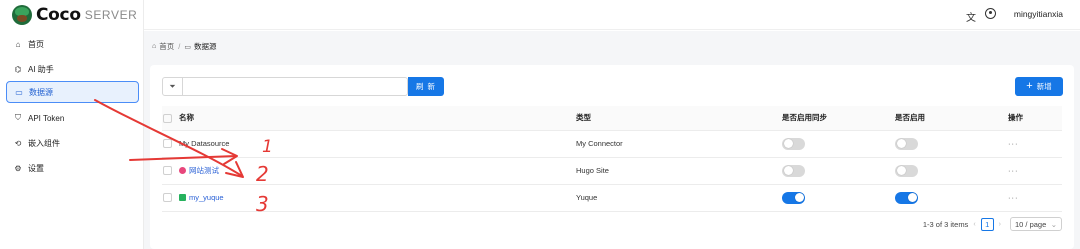 The height and width of the screenshot is (249, 1080). I want to click on refresh-button: 刷 新, so click(426, 86).